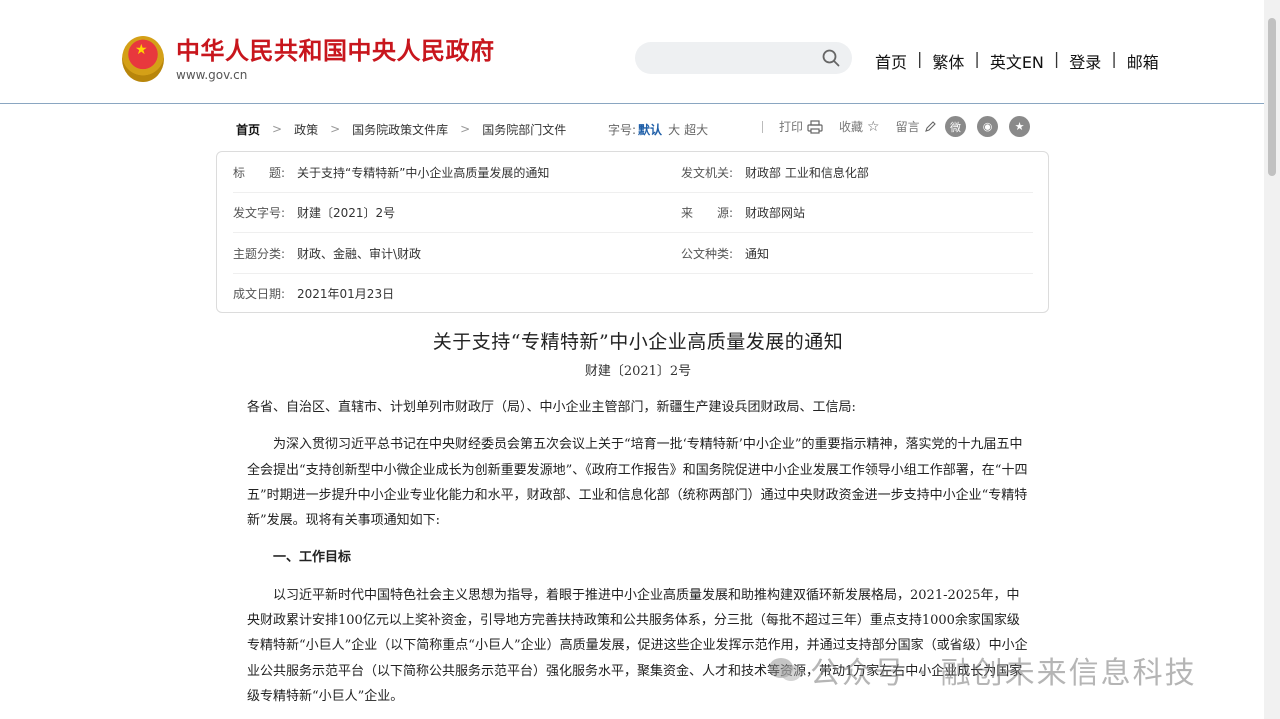 The image size is (1280, 719). I want to click on breadcrumb: 首页 > 政策 > 国务院政策文件库 > 国务院部门文件, so click(401, 129).